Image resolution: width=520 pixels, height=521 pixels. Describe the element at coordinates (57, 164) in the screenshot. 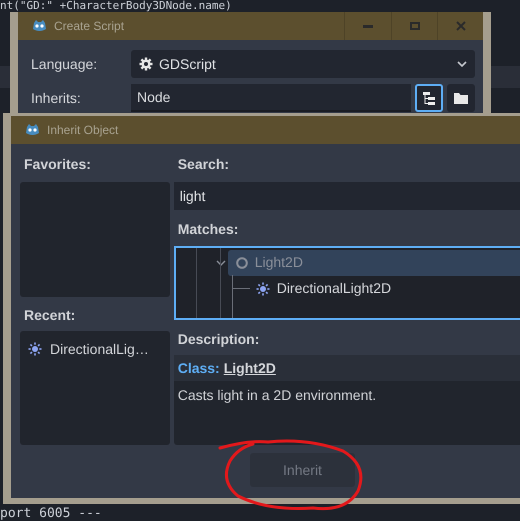

I see `section-label: Favorites:` at that location.